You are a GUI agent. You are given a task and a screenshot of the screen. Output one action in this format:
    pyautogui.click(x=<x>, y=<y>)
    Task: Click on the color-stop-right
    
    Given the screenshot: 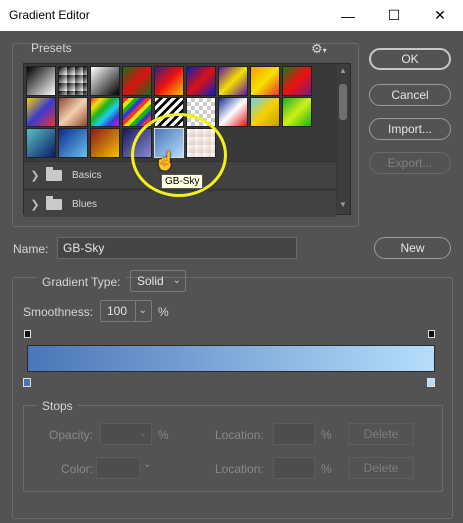 What is the action you would take?
    pyautogui.click(x=431, y=382)
    